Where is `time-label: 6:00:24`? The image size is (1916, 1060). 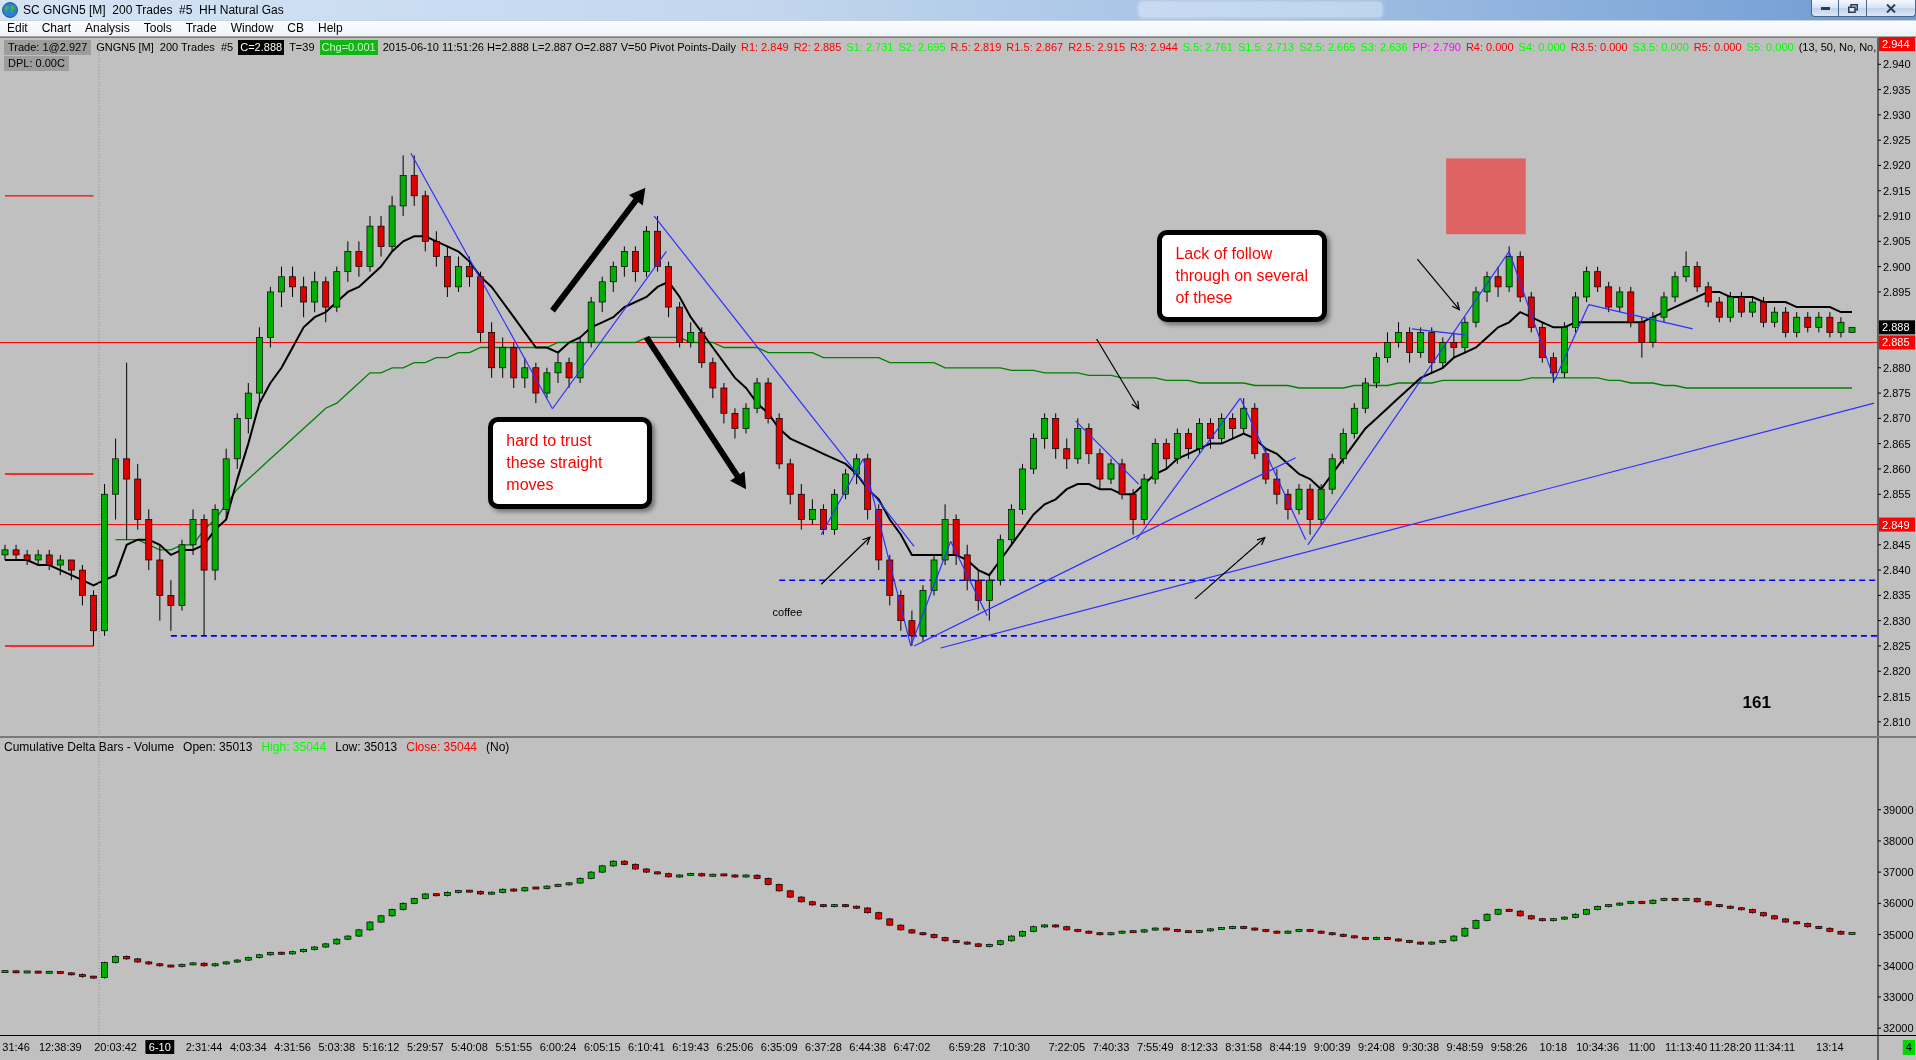 time-label: 6:00:24 is located at coordinates (558, 1047).